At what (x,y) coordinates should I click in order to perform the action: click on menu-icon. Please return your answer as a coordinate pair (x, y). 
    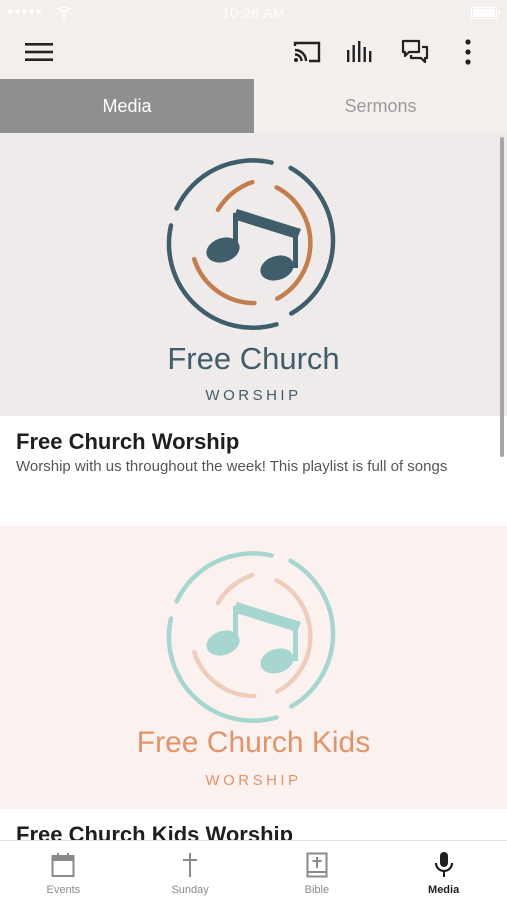
    Looking at the image, I should click on (39, 52).